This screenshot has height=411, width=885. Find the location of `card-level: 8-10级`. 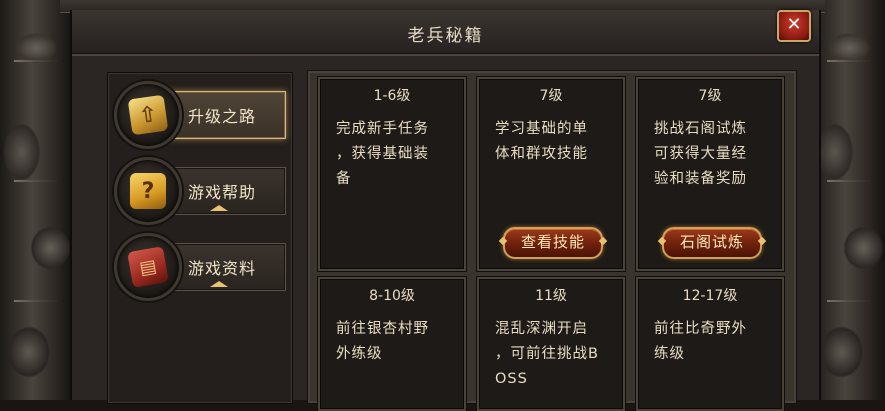

card-level: 8-10级 is located at coordinates (392, 296).